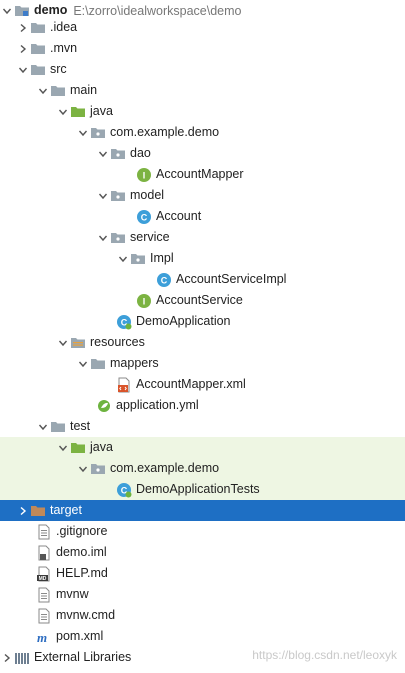  Describe the element at coordinates (202, 405) in the screenshot. I see `tree-item-application-yml: application.yml` at that location.